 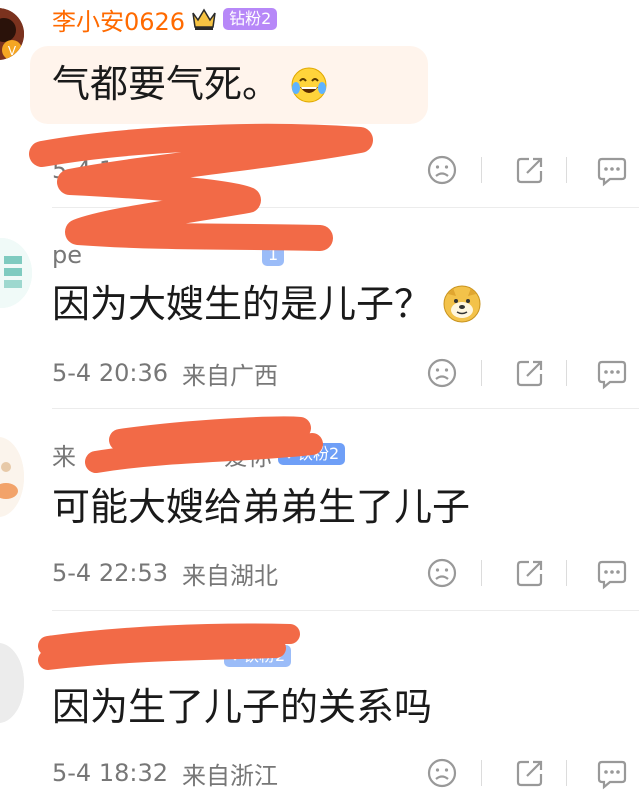 What do you see at coordinates (166, 84) in the screenshot?
I see `comment-body: 气都要气死。` at bounding box center [166, 84].